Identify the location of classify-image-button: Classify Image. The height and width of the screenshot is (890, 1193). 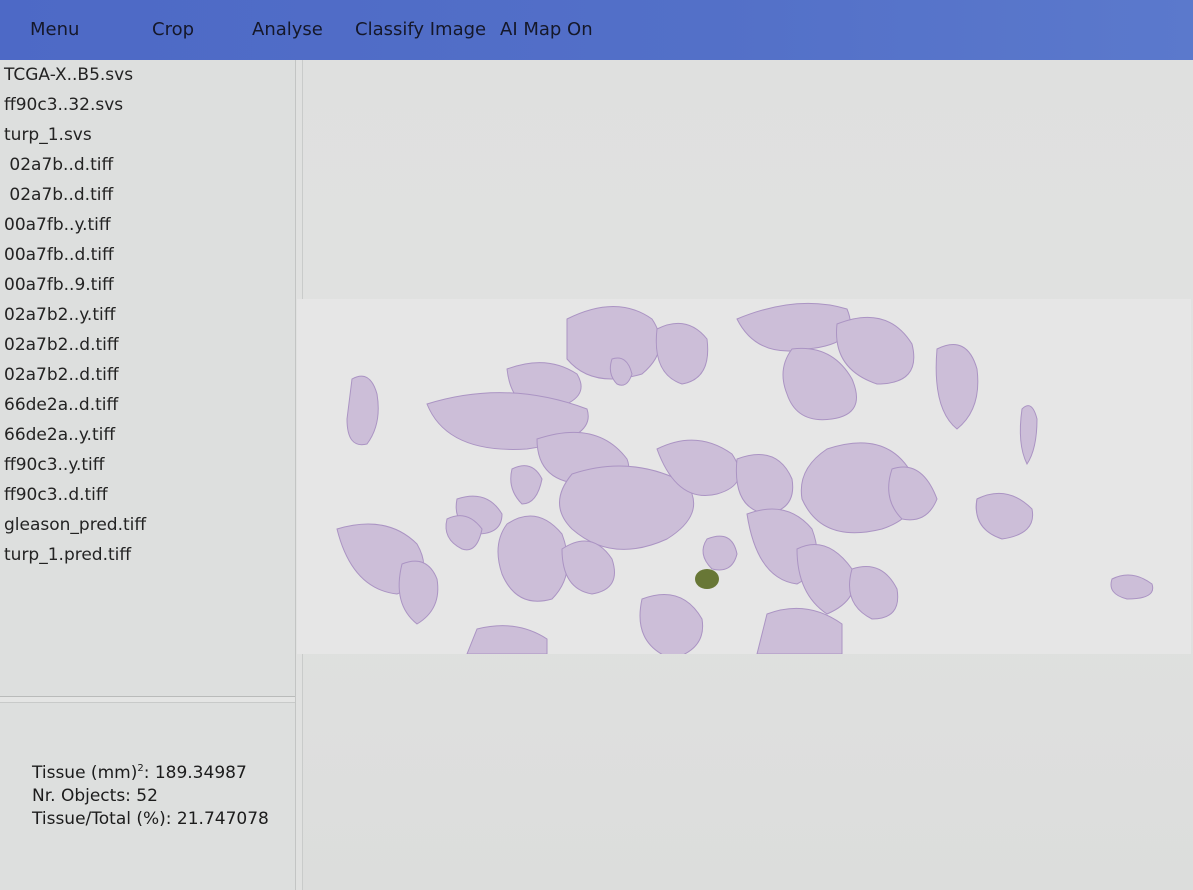
(420, 30).